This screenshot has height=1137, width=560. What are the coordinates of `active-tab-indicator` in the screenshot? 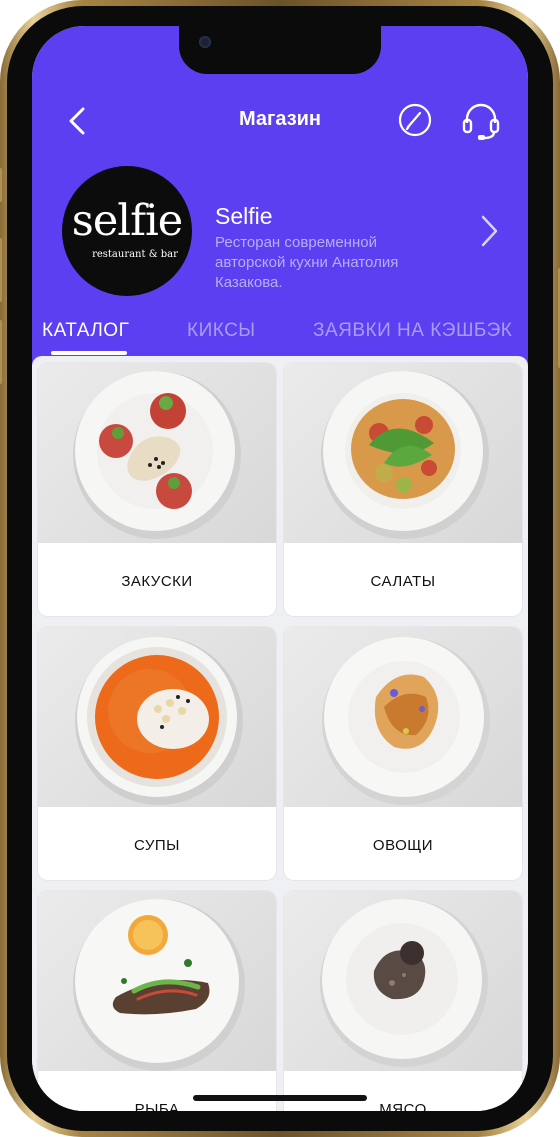 It's located at (89, 353).